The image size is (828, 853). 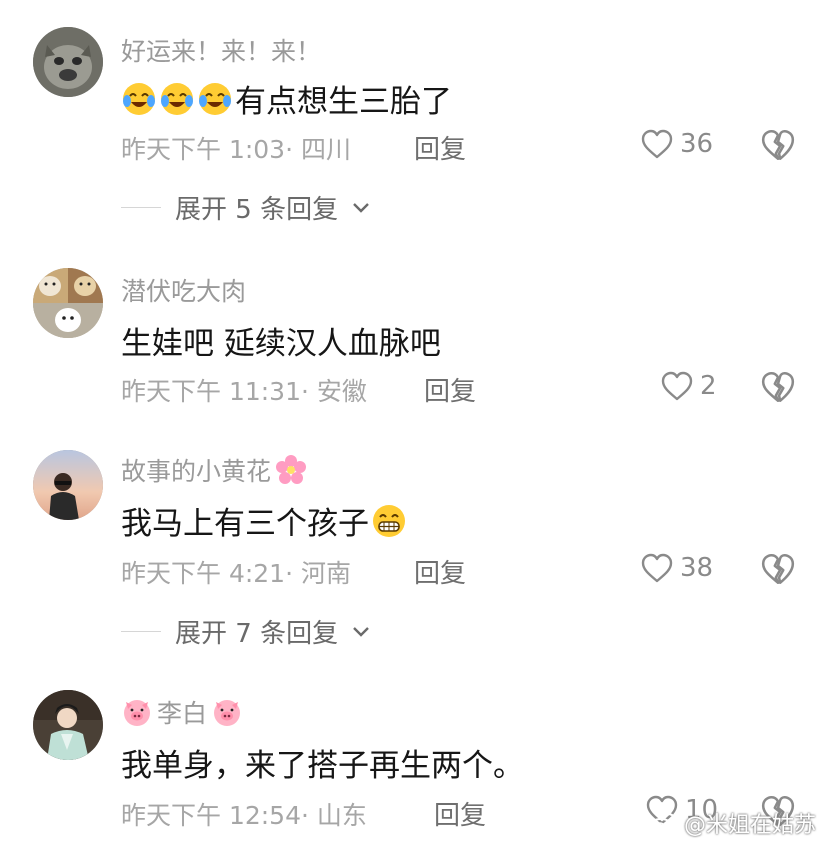 I want to click on location: 河南, so click(x=326, y=573).